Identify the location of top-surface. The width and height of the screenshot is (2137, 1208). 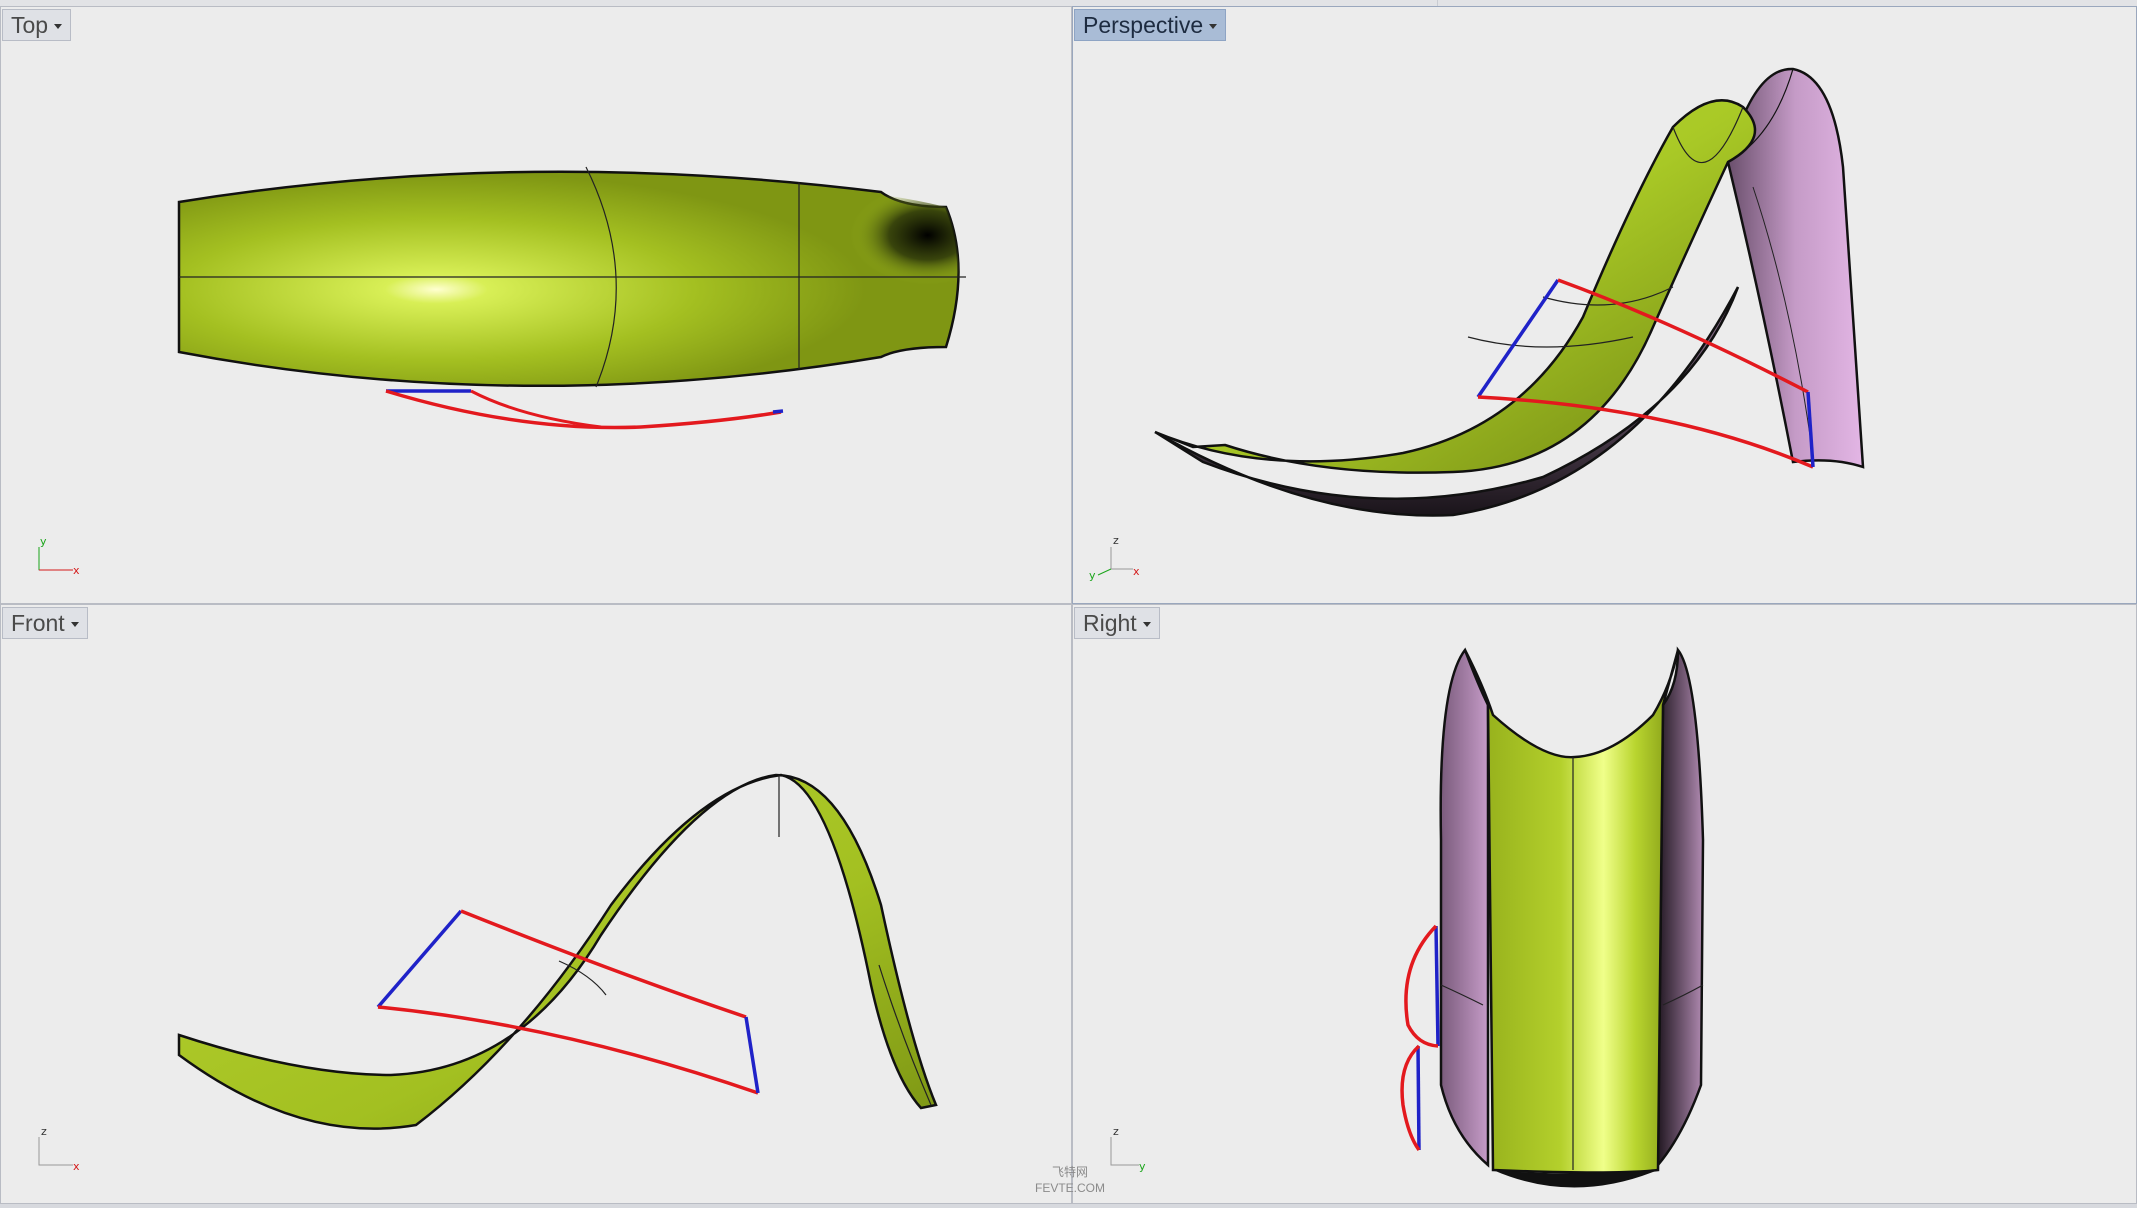
(571, 277).